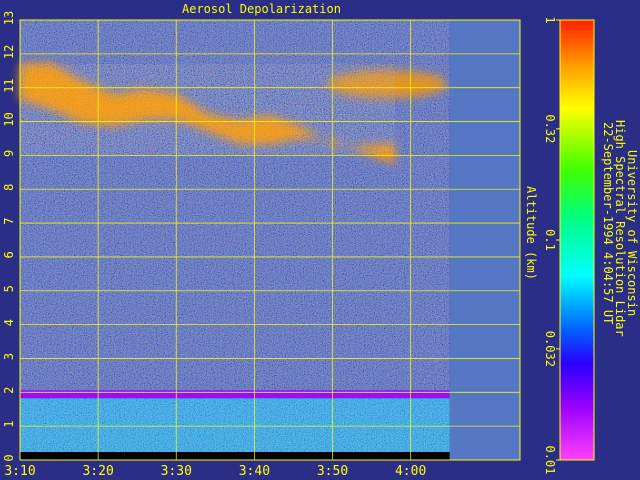 This screenshot has width=640, height=480. I want to click on y-tick-label-7: 7, so click(9, 220).